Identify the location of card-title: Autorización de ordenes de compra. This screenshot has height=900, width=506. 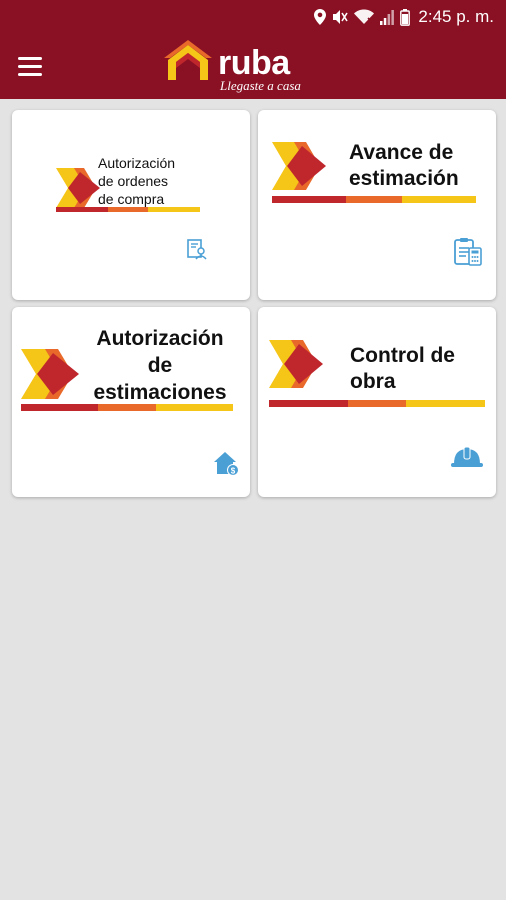
(137, 181).